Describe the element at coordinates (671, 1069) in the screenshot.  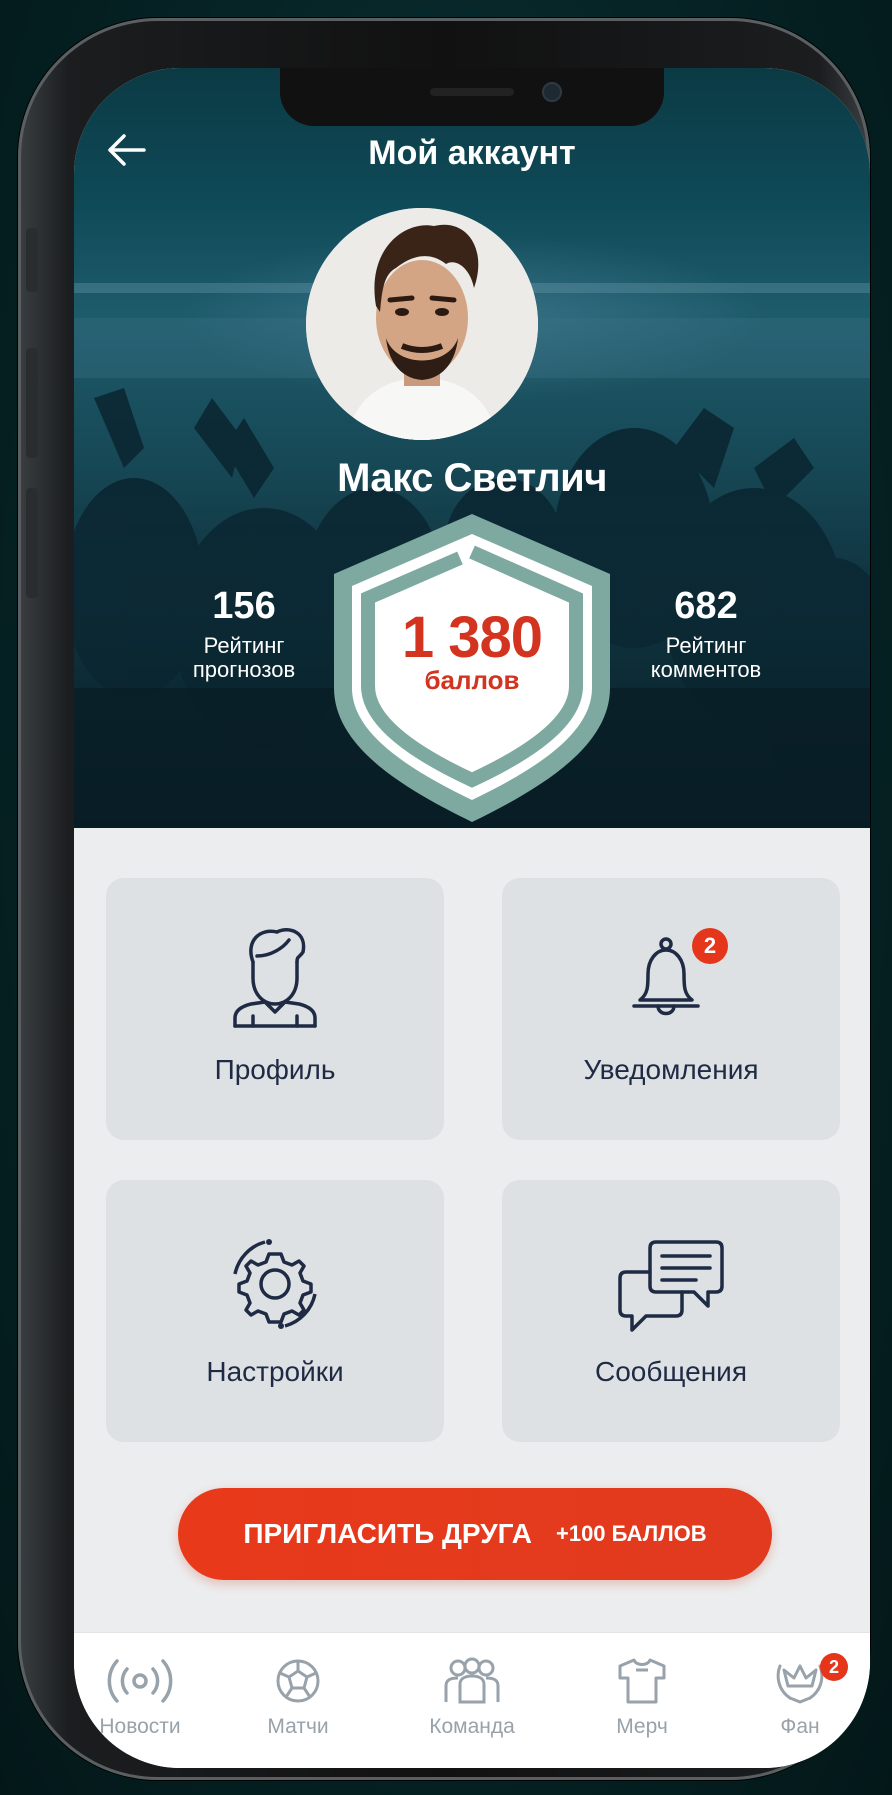
I see `menu-tile-label: Уведомления` at that location.